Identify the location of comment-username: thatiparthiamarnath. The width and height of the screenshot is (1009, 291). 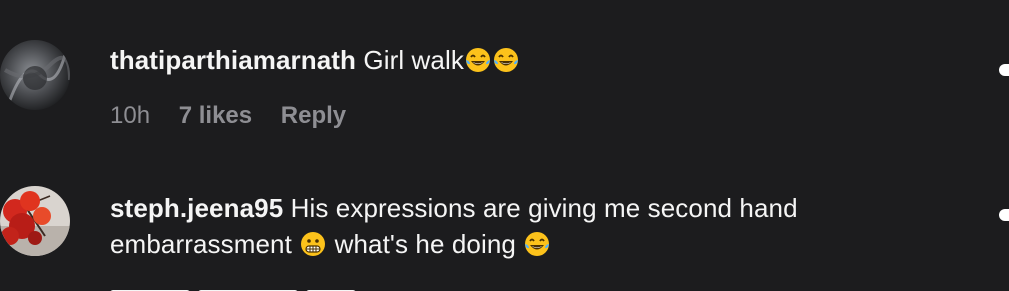
(233, 60).